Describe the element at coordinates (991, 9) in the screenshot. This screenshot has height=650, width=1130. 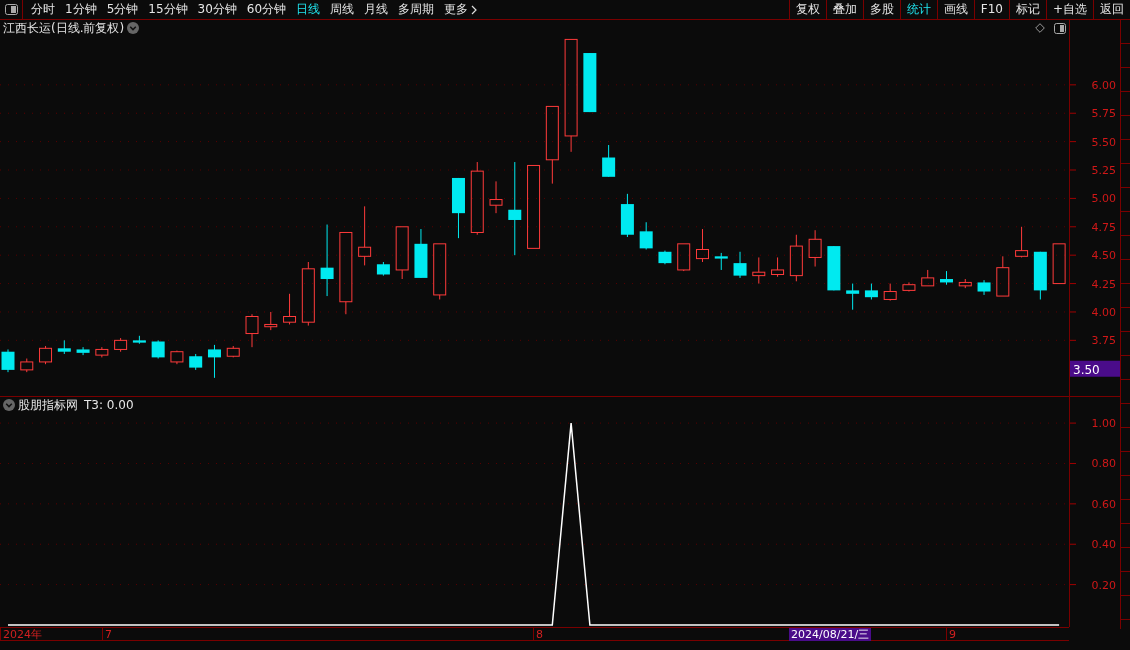
I see `toolbar-button: F10` at that location.